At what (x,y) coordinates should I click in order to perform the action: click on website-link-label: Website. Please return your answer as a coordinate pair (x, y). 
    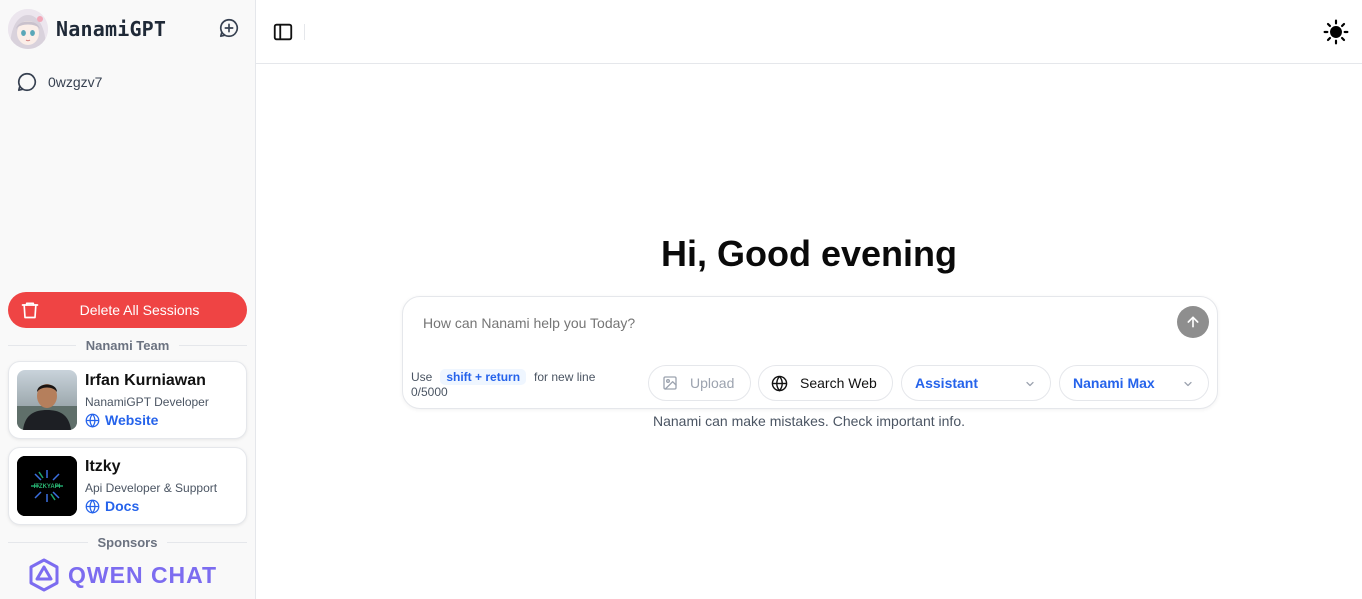
    Looking at the image, I should click on (132, 420).